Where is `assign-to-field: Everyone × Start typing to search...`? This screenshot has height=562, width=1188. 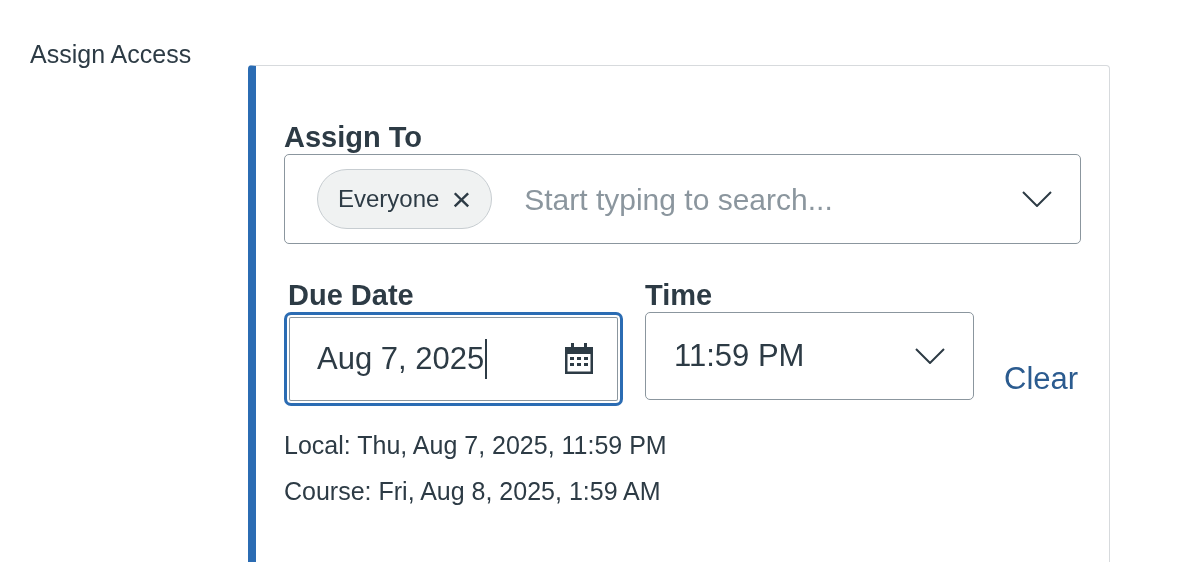
assign-to-field: Everyone × Start typing to search... is located at coordinates (682, 199).